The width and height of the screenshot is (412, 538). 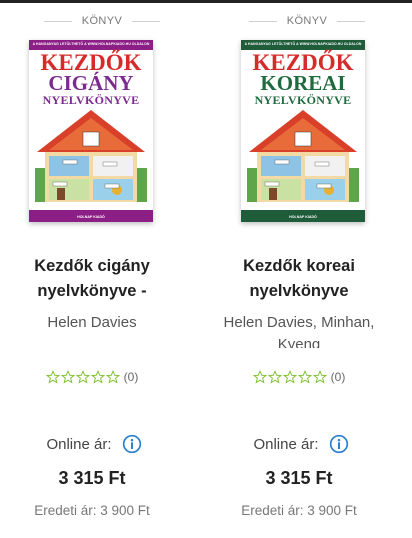 I want to click on product-author: Helen Davies, so click(x=92, y=323).